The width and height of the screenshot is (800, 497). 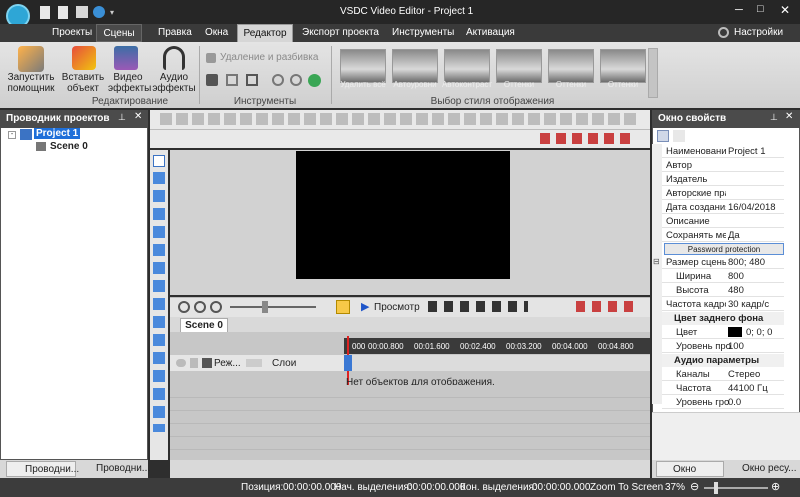 I want to click on panel-pin-icon: ⊥, so click(x=122, y=117).